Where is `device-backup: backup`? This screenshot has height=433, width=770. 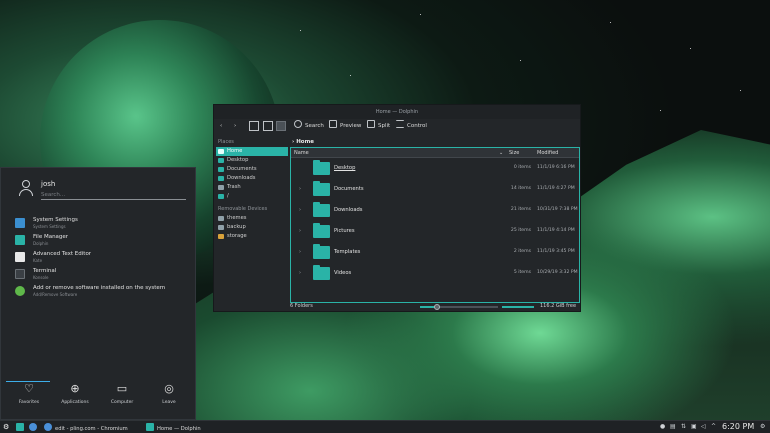 device-backup: backup is located at coordinates (253, 227).